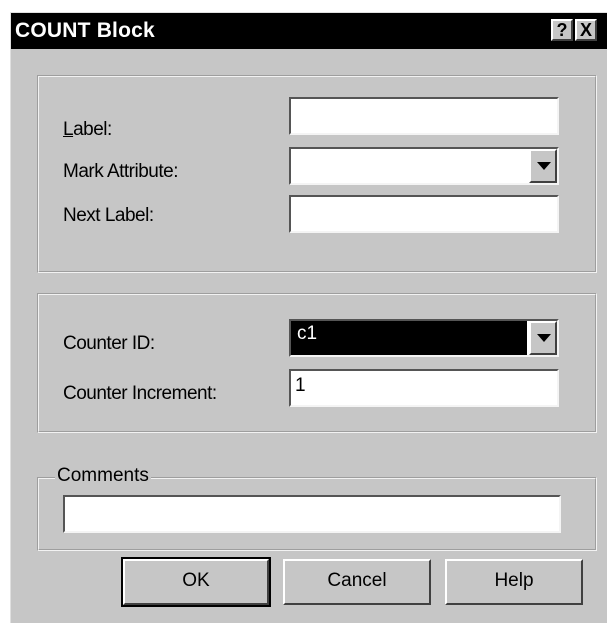  What do you see at coordinates (309, 31) in the screenshot?
I see `title-bar: COUNT Block ? X` at bounding box center [309, 31].